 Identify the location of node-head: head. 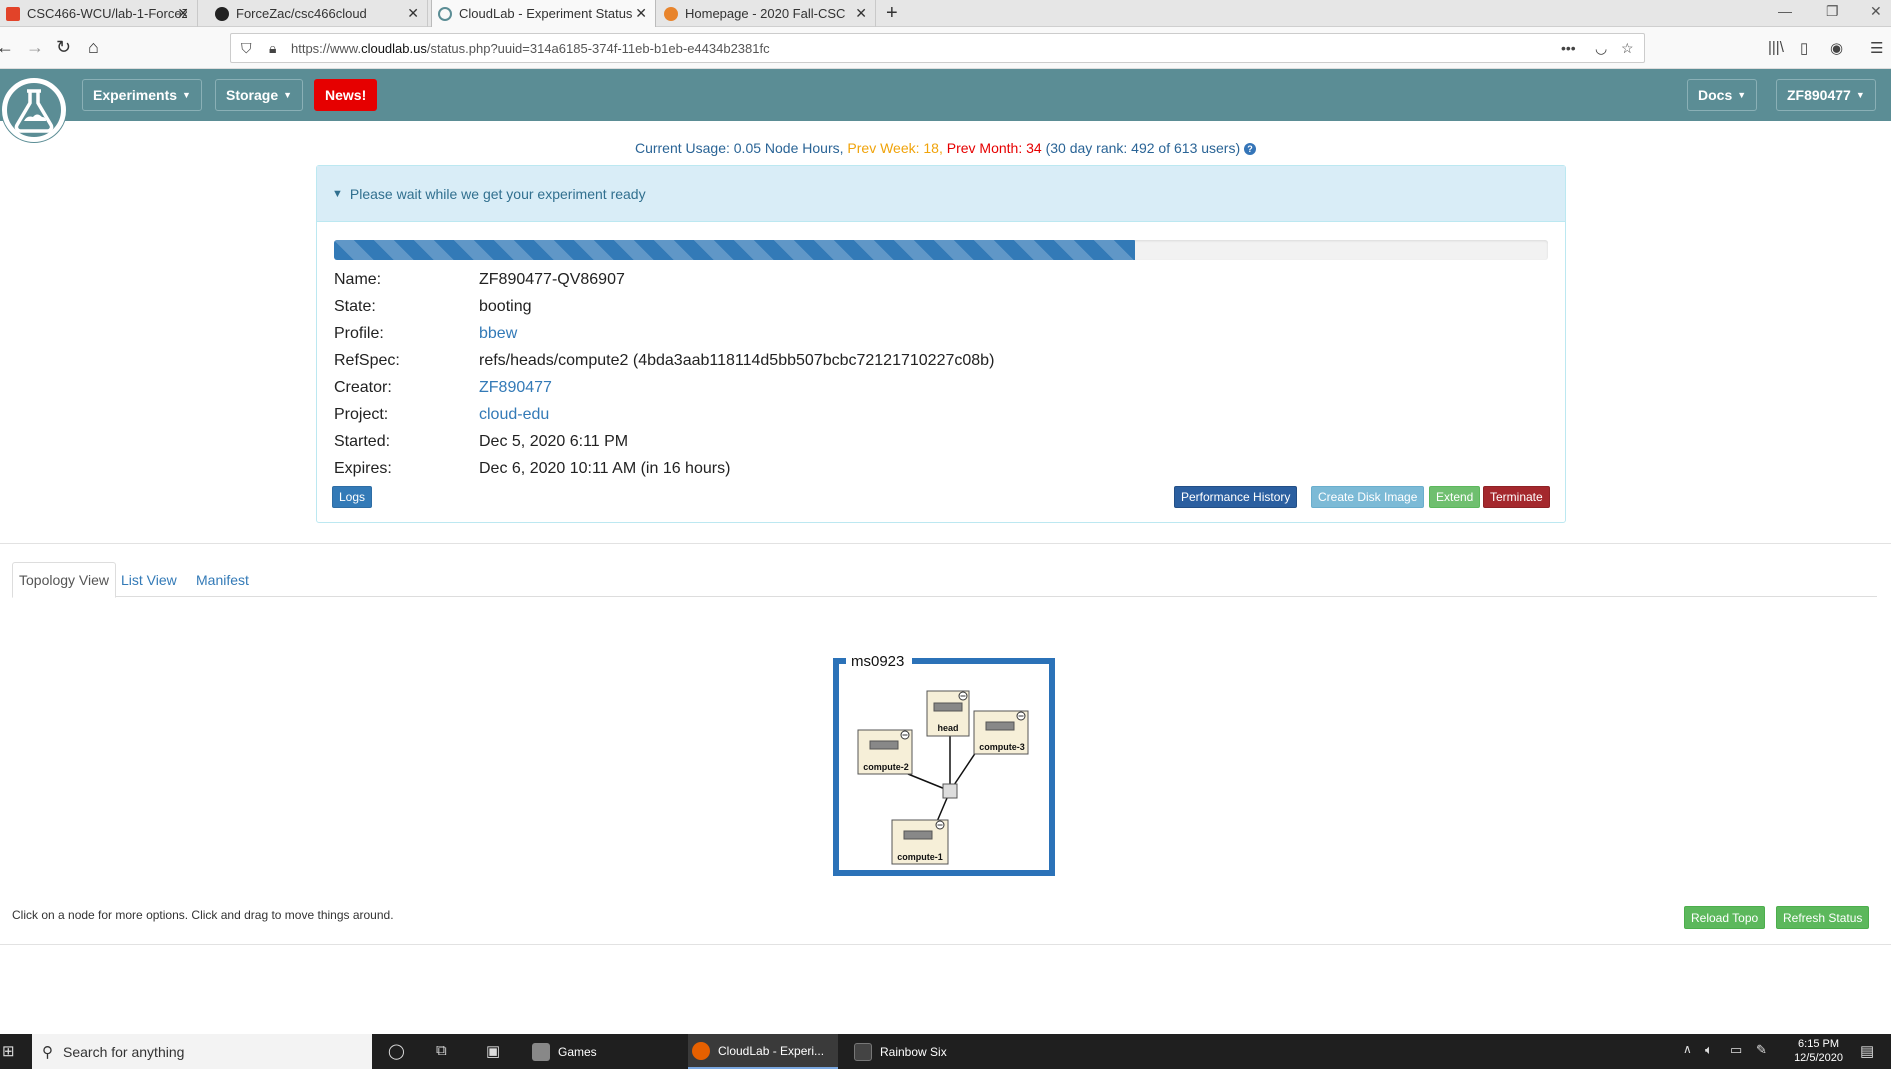
(948, 713).